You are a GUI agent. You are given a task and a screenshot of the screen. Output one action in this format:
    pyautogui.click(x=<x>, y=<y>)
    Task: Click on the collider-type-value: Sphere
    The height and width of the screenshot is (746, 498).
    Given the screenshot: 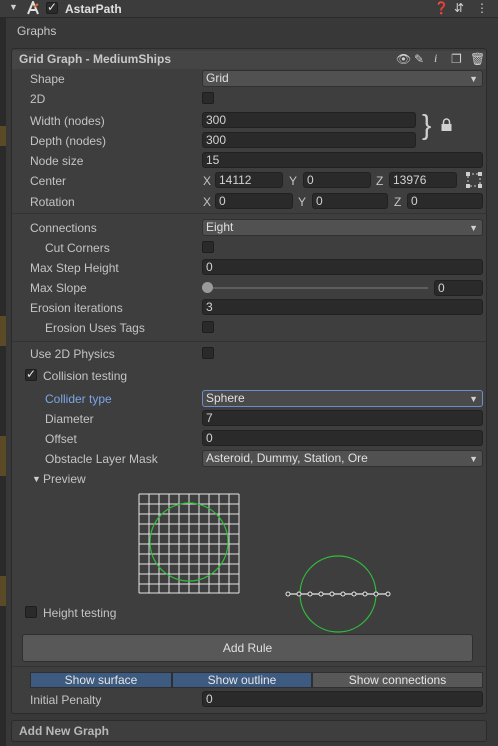 What is the action you would take?
    pyautogui.click(x=225, y=398)
    